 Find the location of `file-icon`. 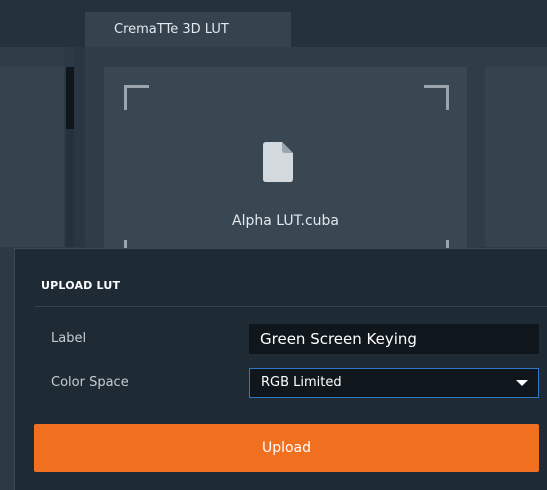

file-icon is located at coordinates (278, 162).